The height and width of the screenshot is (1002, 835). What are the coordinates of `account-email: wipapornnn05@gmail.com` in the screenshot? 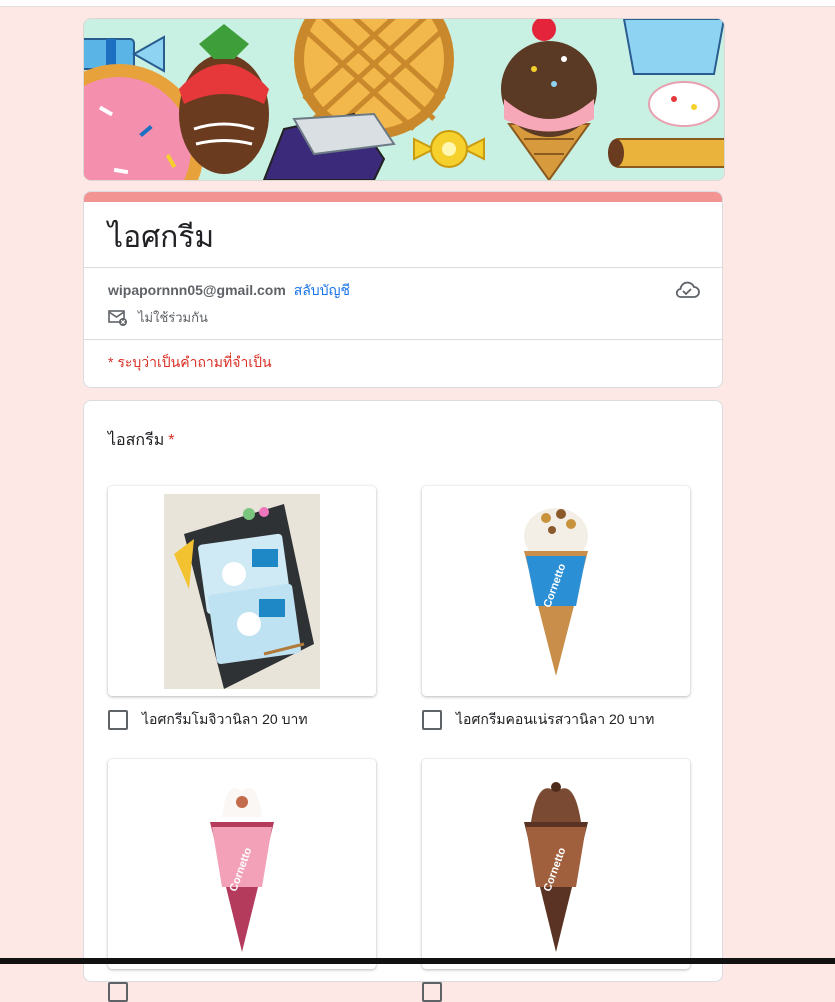 It's located at (197, 290).